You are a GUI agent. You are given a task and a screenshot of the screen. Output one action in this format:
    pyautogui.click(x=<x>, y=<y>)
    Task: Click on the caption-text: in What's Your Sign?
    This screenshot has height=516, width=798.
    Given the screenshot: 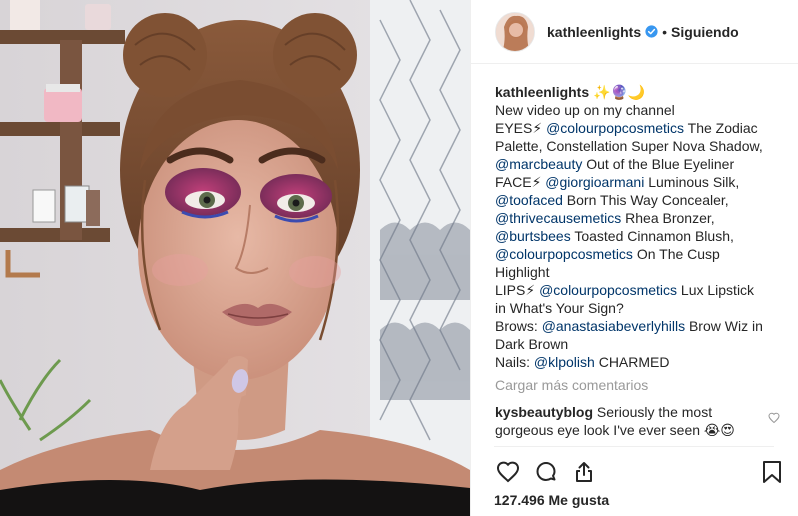 What is the action you would take?
    pyautogui.click(x=559, y=308)
    